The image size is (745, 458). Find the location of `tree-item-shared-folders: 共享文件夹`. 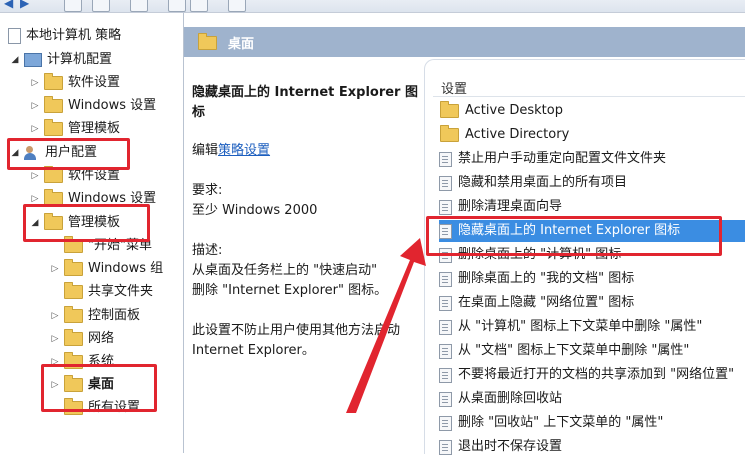

tree-item-shared-folders: 共享文件夹 is located at coordinates (106, 292).